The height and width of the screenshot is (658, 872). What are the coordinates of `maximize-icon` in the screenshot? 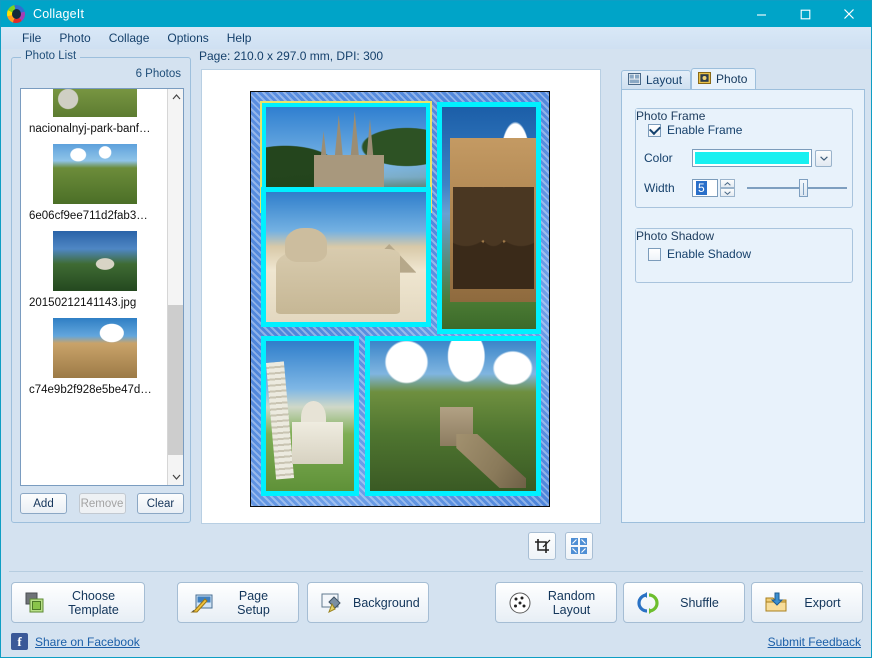 It's located at (805, 14).